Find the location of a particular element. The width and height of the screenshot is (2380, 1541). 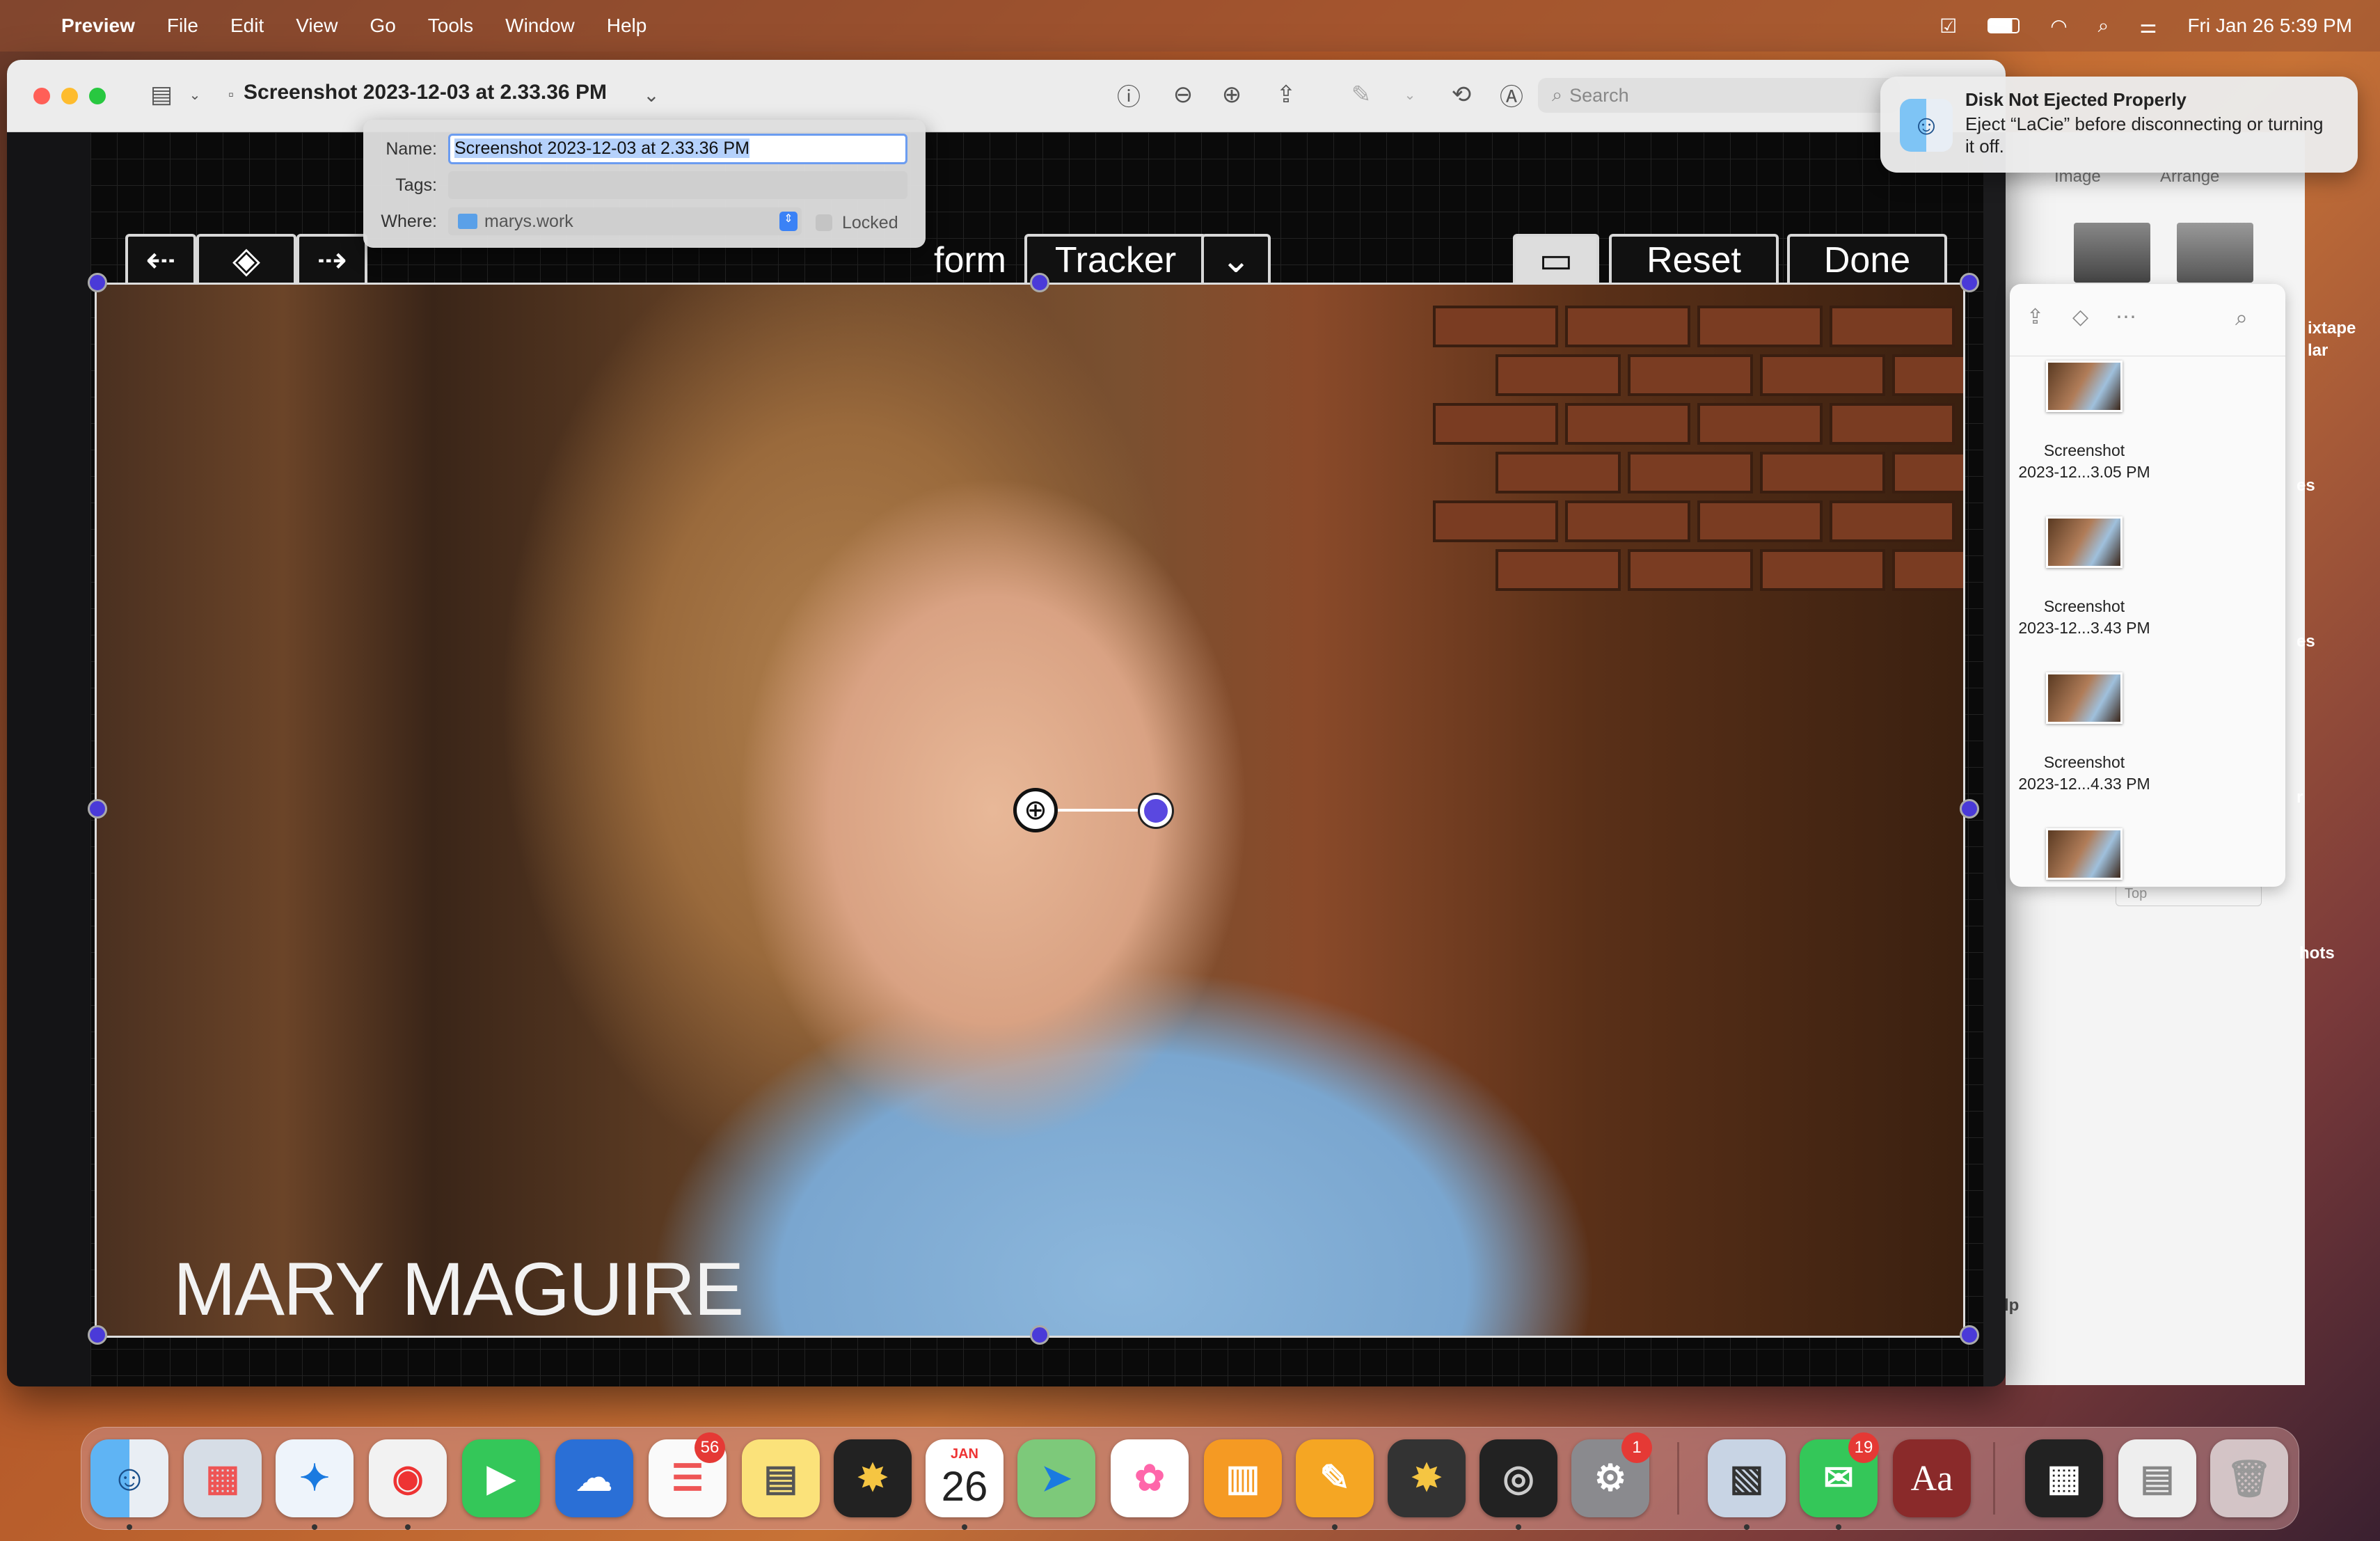

menu-file: File is located at coordinates (182, 26).